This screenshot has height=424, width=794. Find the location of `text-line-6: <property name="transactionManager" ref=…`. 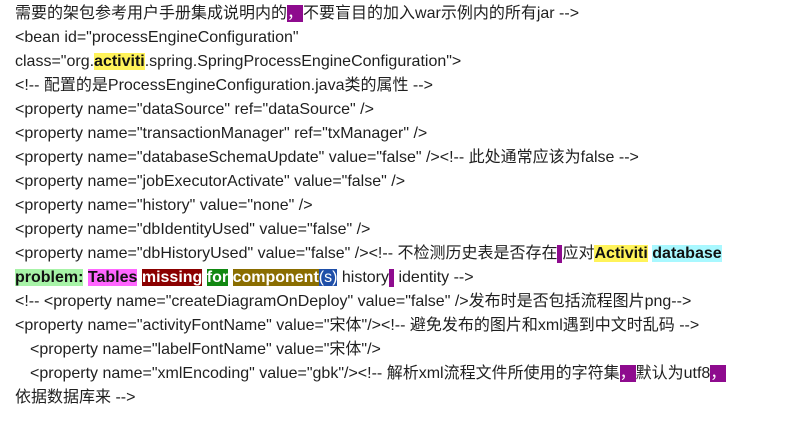

text-line-6: <property name="transactionManager" ref=… is located at coordinates (221, 133).